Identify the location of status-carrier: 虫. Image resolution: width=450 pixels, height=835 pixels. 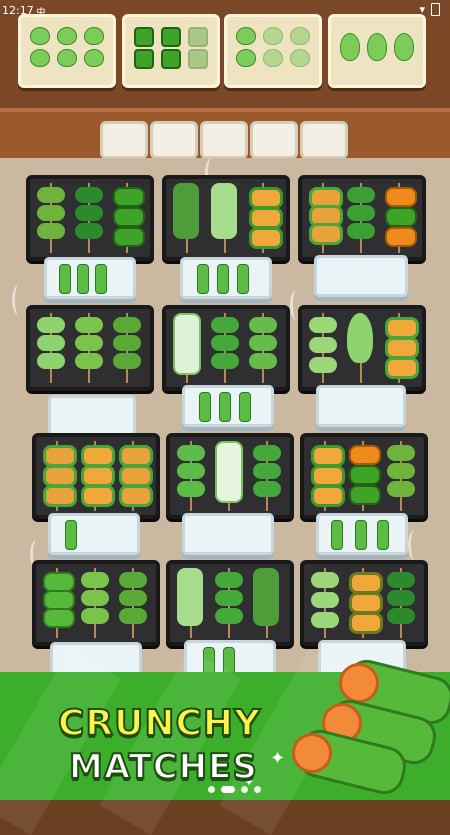
(41, 13).